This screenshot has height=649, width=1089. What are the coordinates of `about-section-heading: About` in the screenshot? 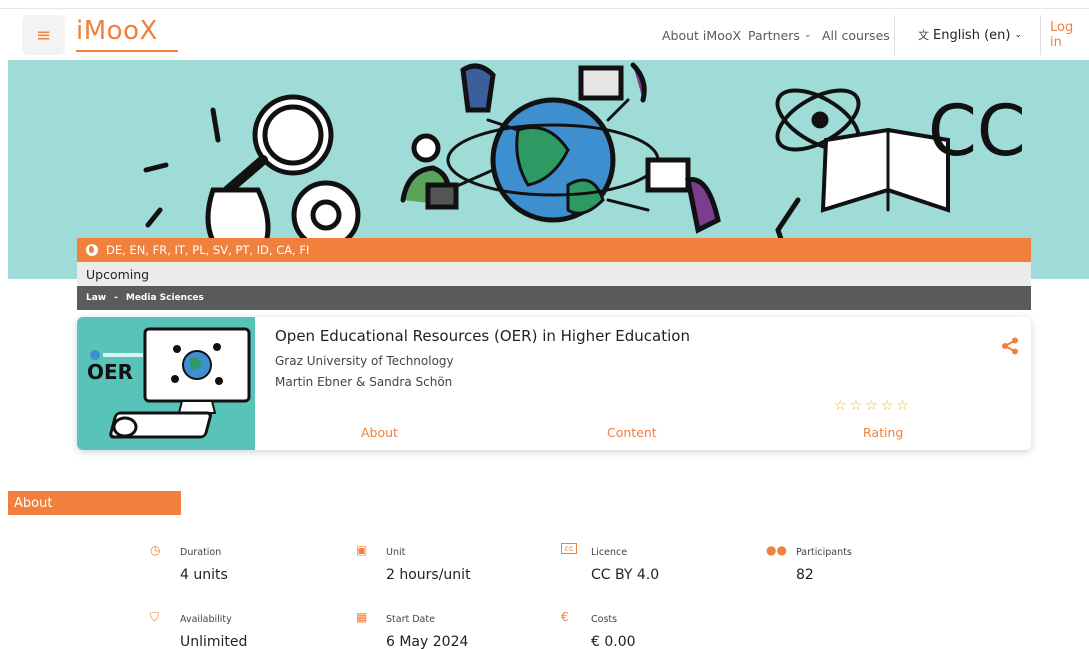 It's located at (94, 503).